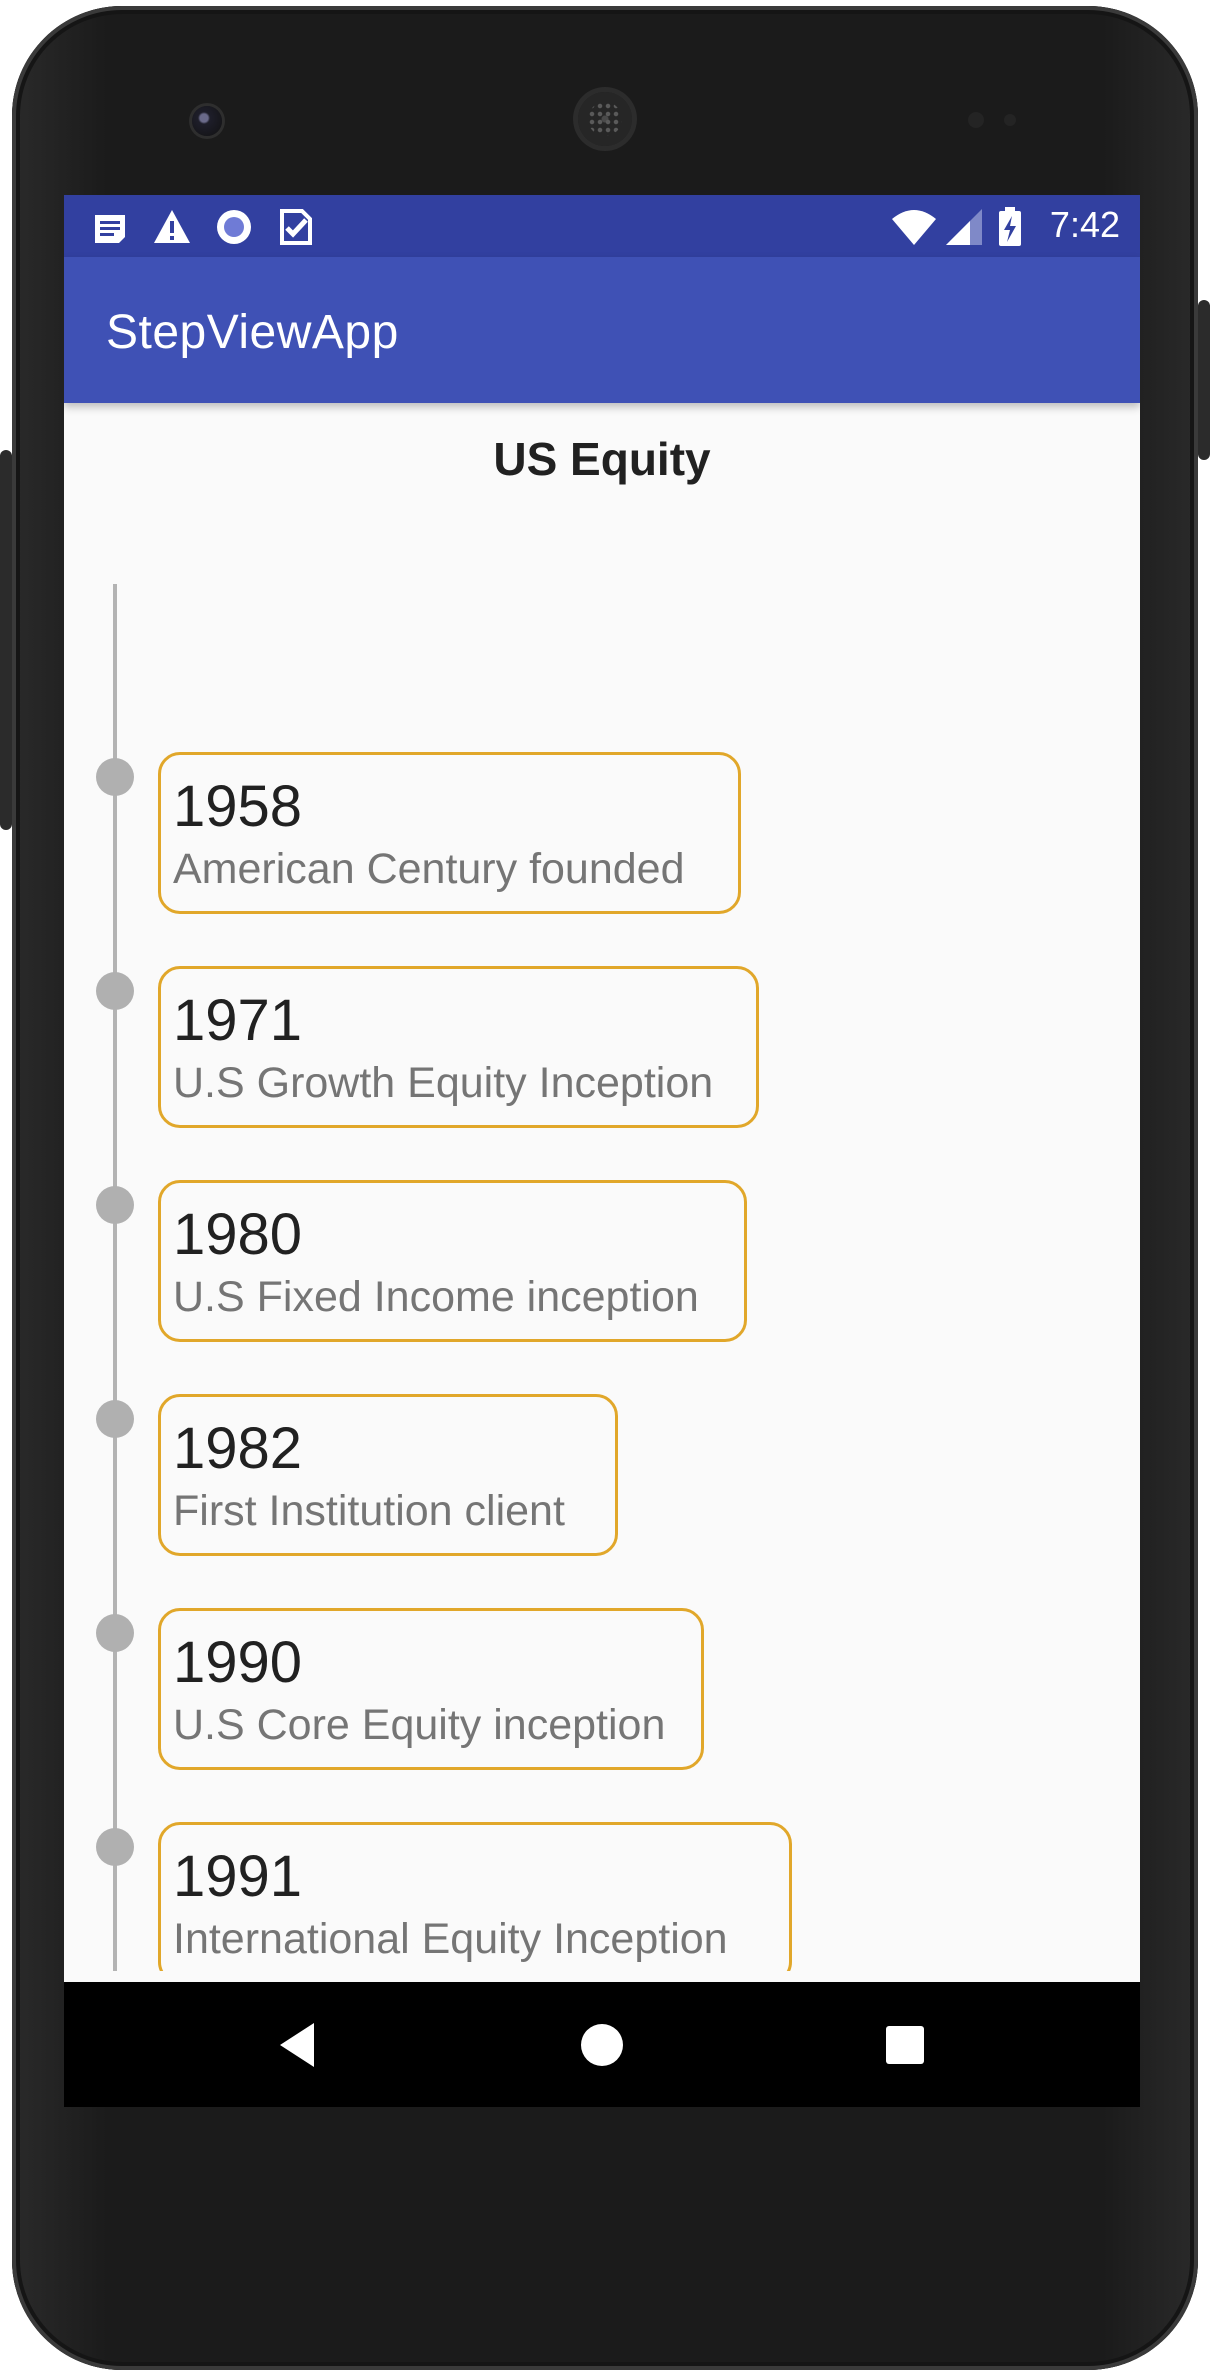 Image resolution: width=1210 pixels, height=2375 pixels. I want to click on step-item: 1982 First Institution client, so click(602, 1482).